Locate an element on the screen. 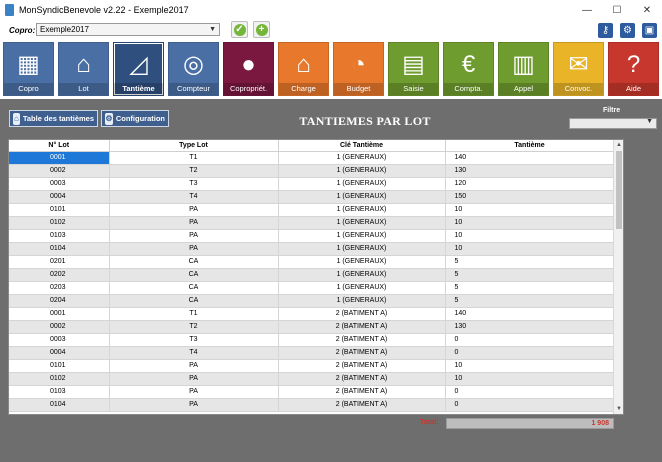 The height and width of the screenshot is (462, 662). tile-9: € Compta. is located at coordinates (468, 69).